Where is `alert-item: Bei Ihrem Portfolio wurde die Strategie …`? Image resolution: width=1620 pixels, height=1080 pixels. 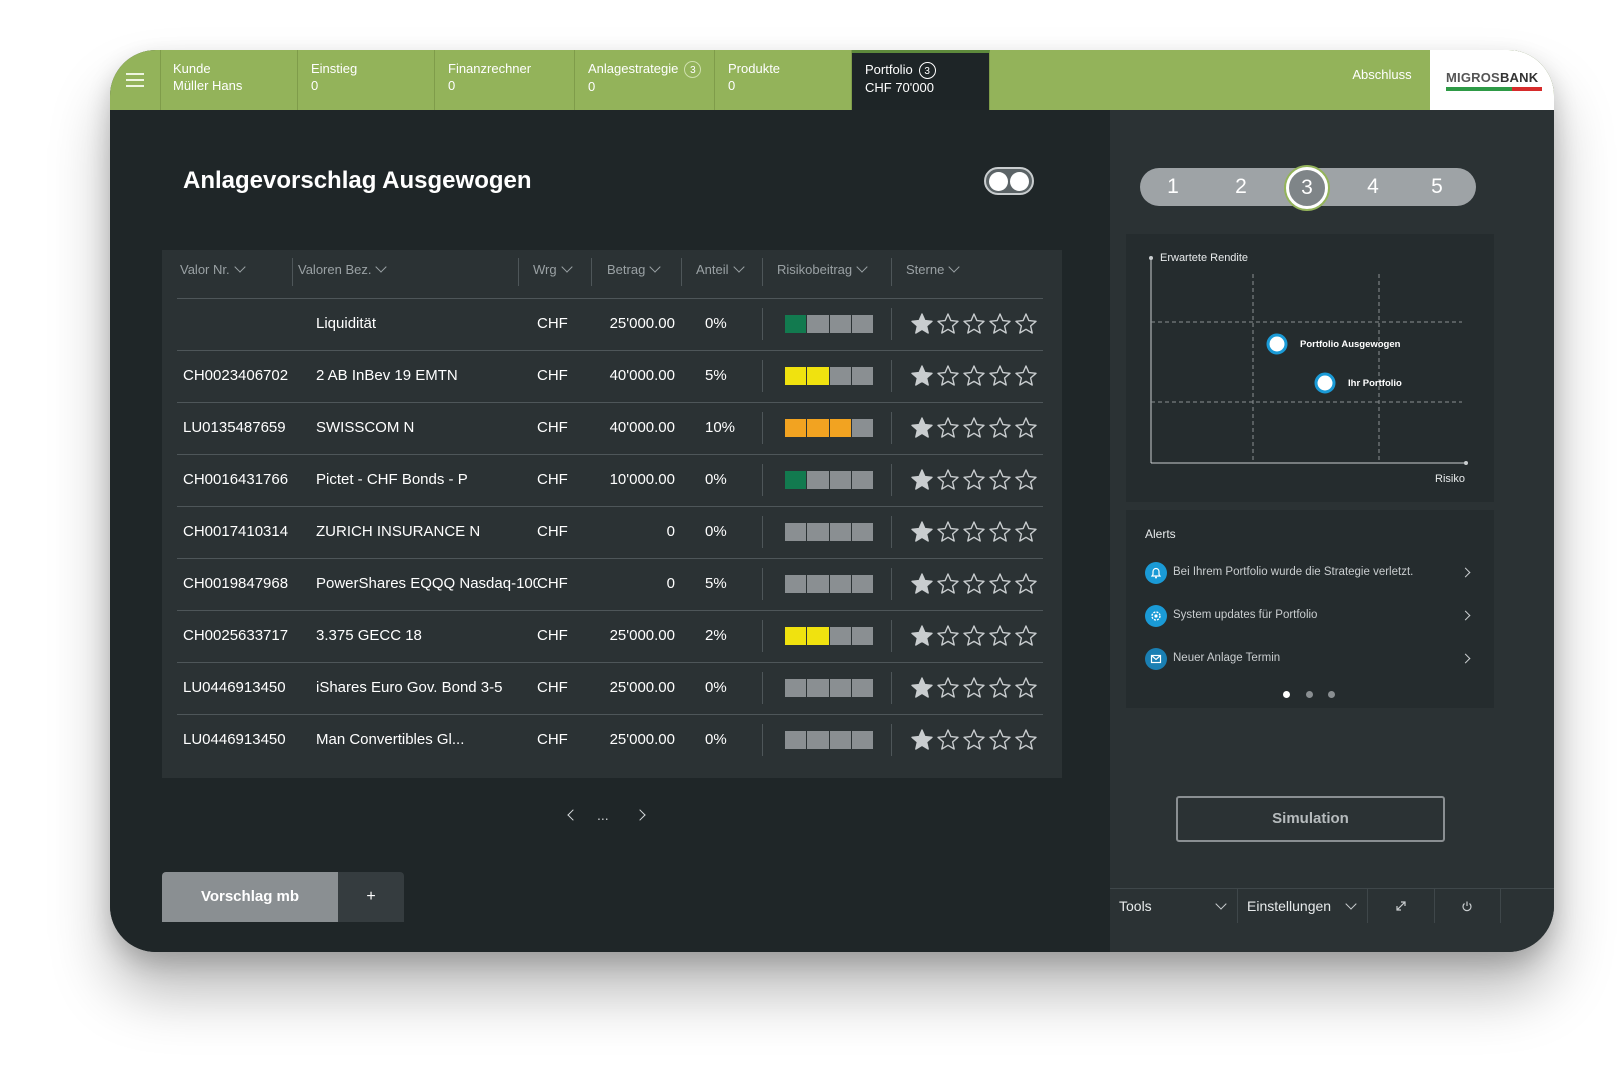
alert-item: Bei Ihrem Portfolio wurde die Strategie … is located at coordinates (1310, 574).